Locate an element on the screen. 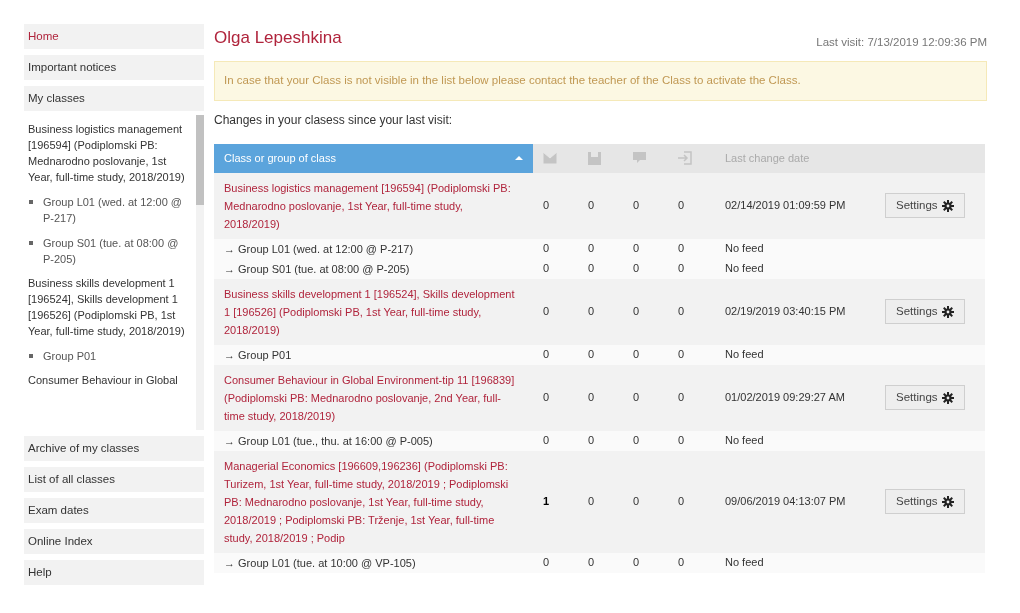 This screenshot has height=613, width=1020. sort-arrow-icon is located at coordinates (519, 158).